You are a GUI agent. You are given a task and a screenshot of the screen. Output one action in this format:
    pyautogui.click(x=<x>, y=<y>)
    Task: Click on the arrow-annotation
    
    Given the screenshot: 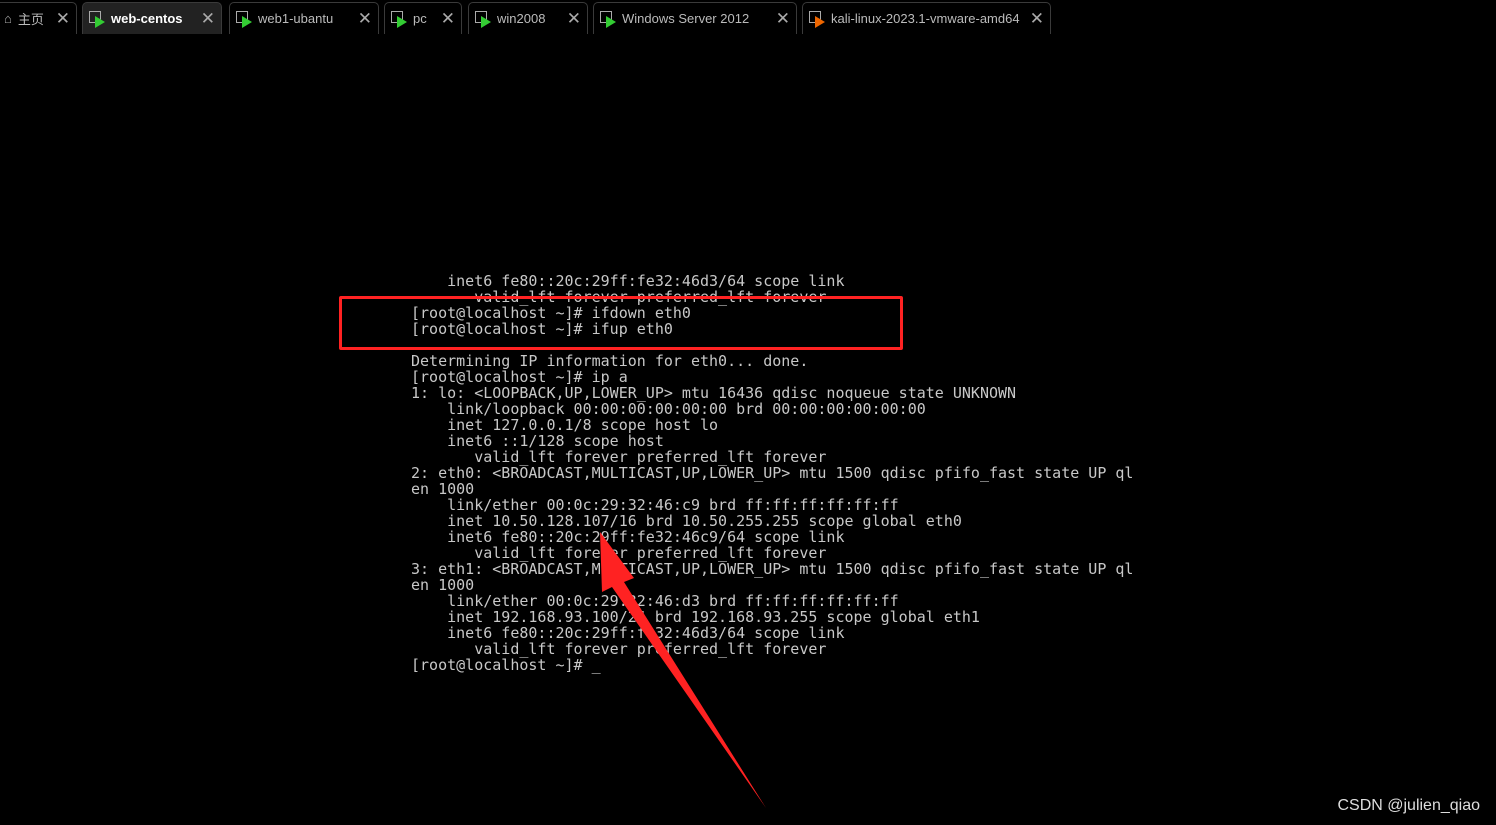 What is the action you would take?
    pyautogui.click(x=683, y=670)
    